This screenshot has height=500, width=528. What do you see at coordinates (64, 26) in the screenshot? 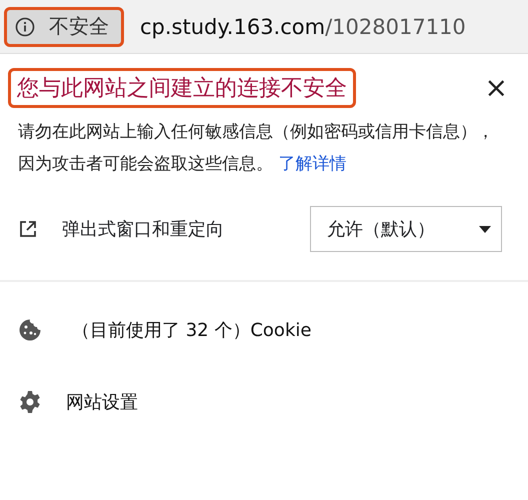
I see `security-chip: 不安全` at bounding box center [64, 26].